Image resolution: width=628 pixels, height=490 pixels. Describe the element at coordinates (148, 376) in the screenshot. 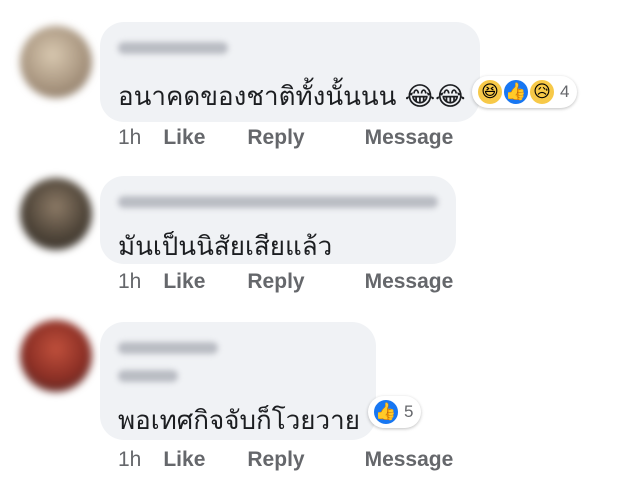

I see `commenter-badge` at that location.